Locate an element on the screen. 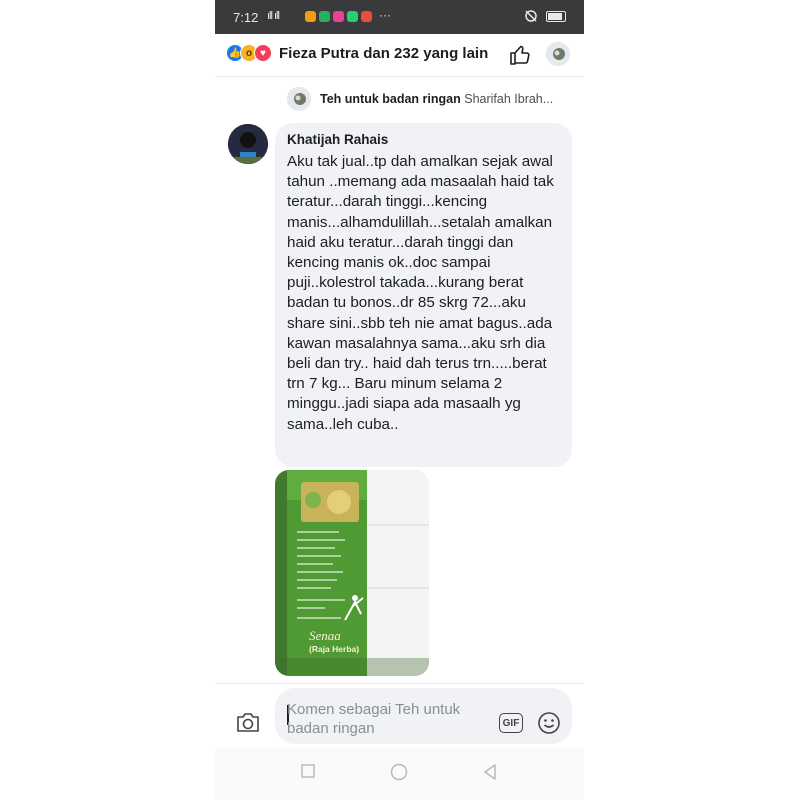 This screenshot has width=800, height=800. status-bar: 7:12 ıll ıll ··· is located at coordinates (399, 17).